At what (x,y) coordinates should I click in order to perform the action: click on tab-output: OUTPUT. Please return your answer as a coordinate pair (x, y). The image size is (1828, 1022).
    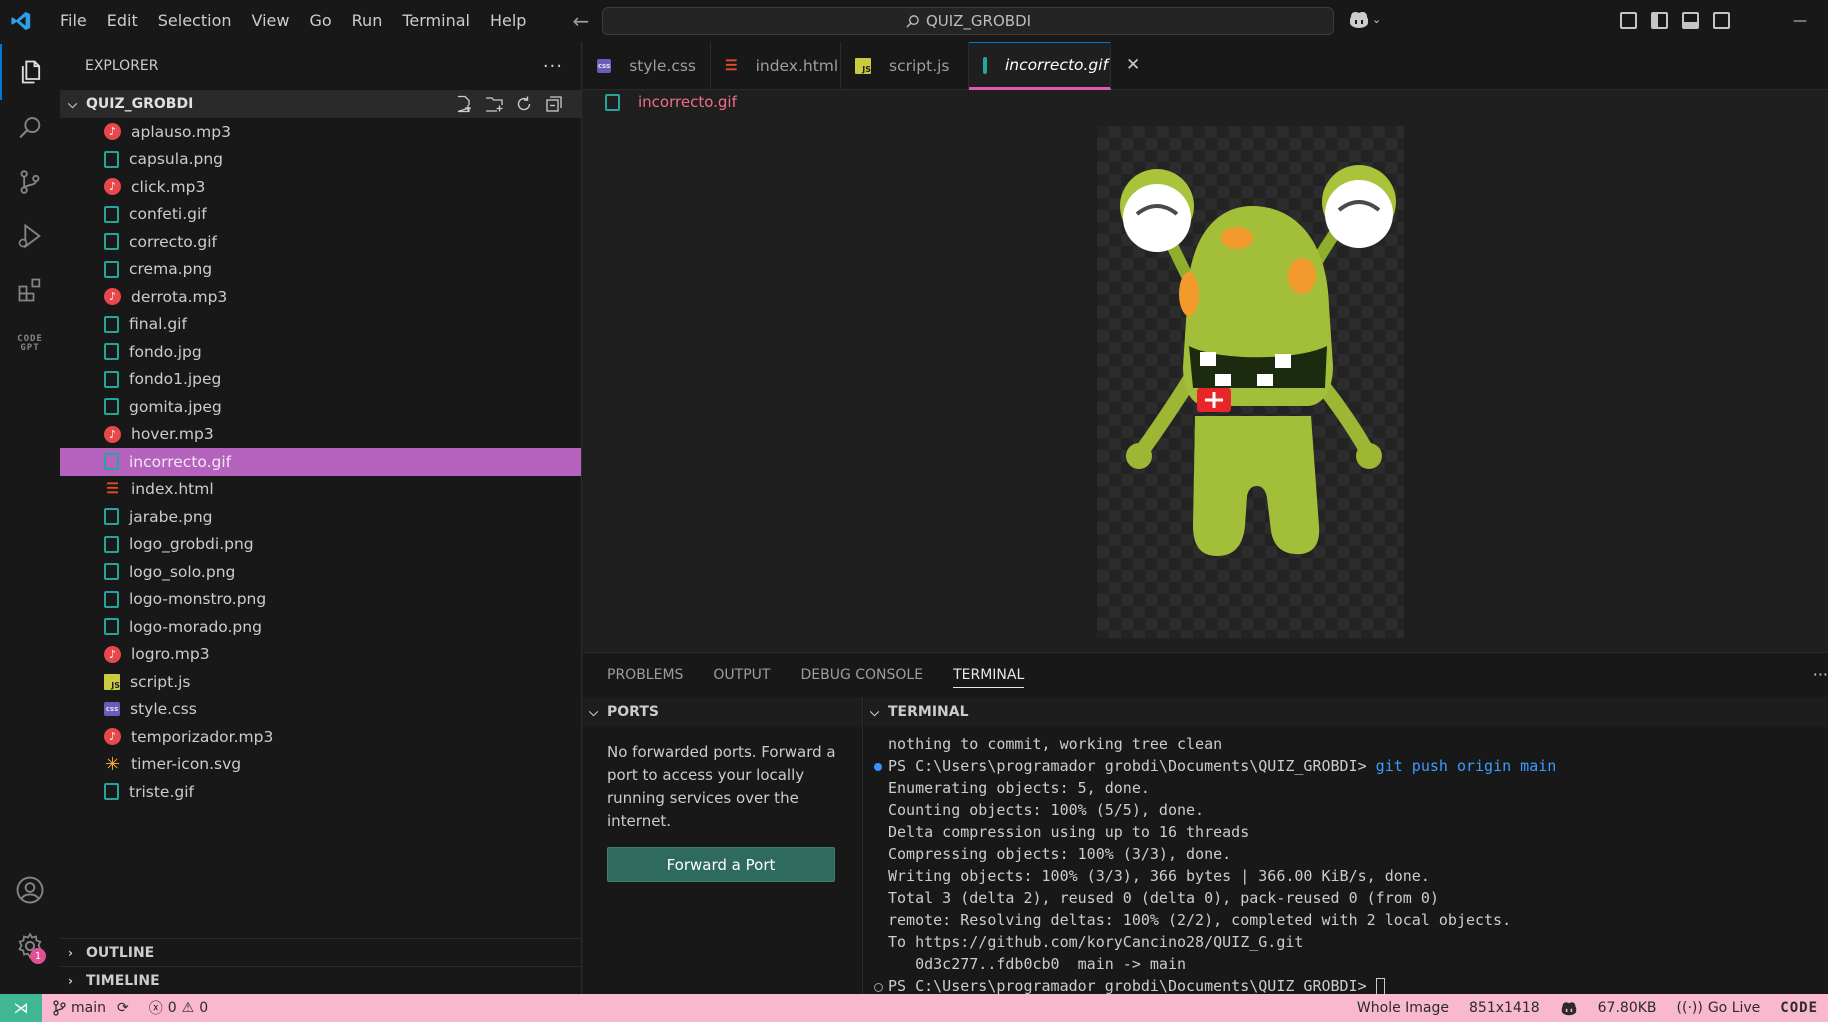
    Looking at the image, I should click on (741, 675).